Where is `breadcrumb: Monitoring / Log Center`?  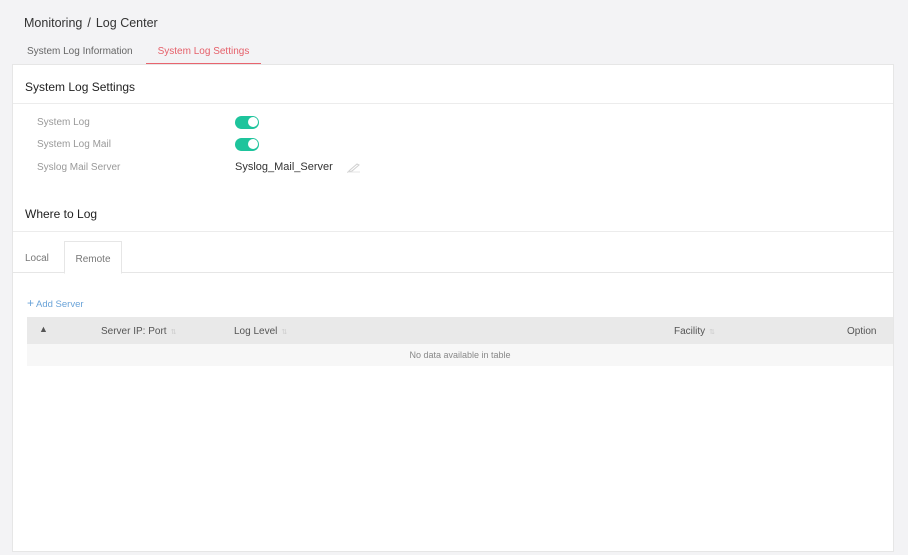 breadcrumb: Monitoring / Log Center is located at coordinates (91, 23).